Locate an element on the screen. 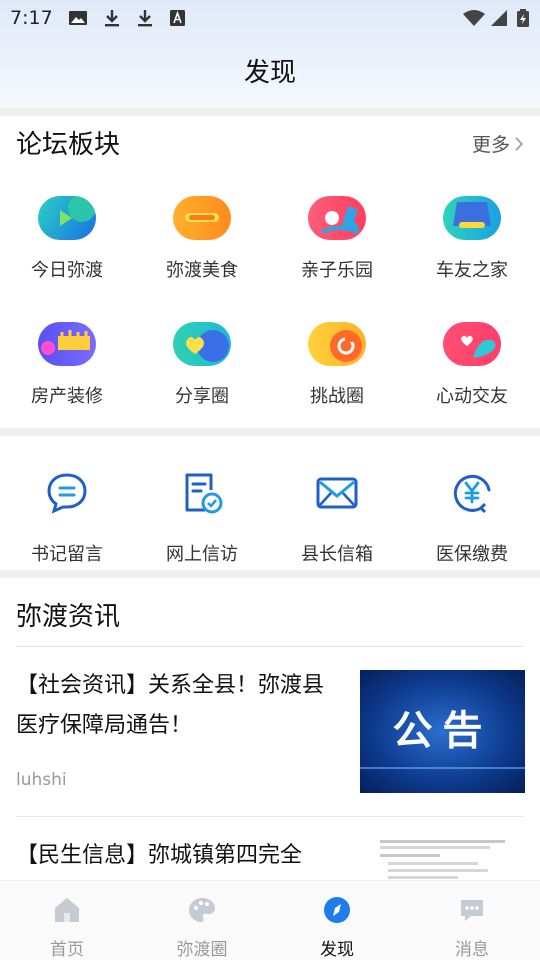 This screenshot has width=540, height=960. more-link: 更多 is located at coordinates (498, 143).